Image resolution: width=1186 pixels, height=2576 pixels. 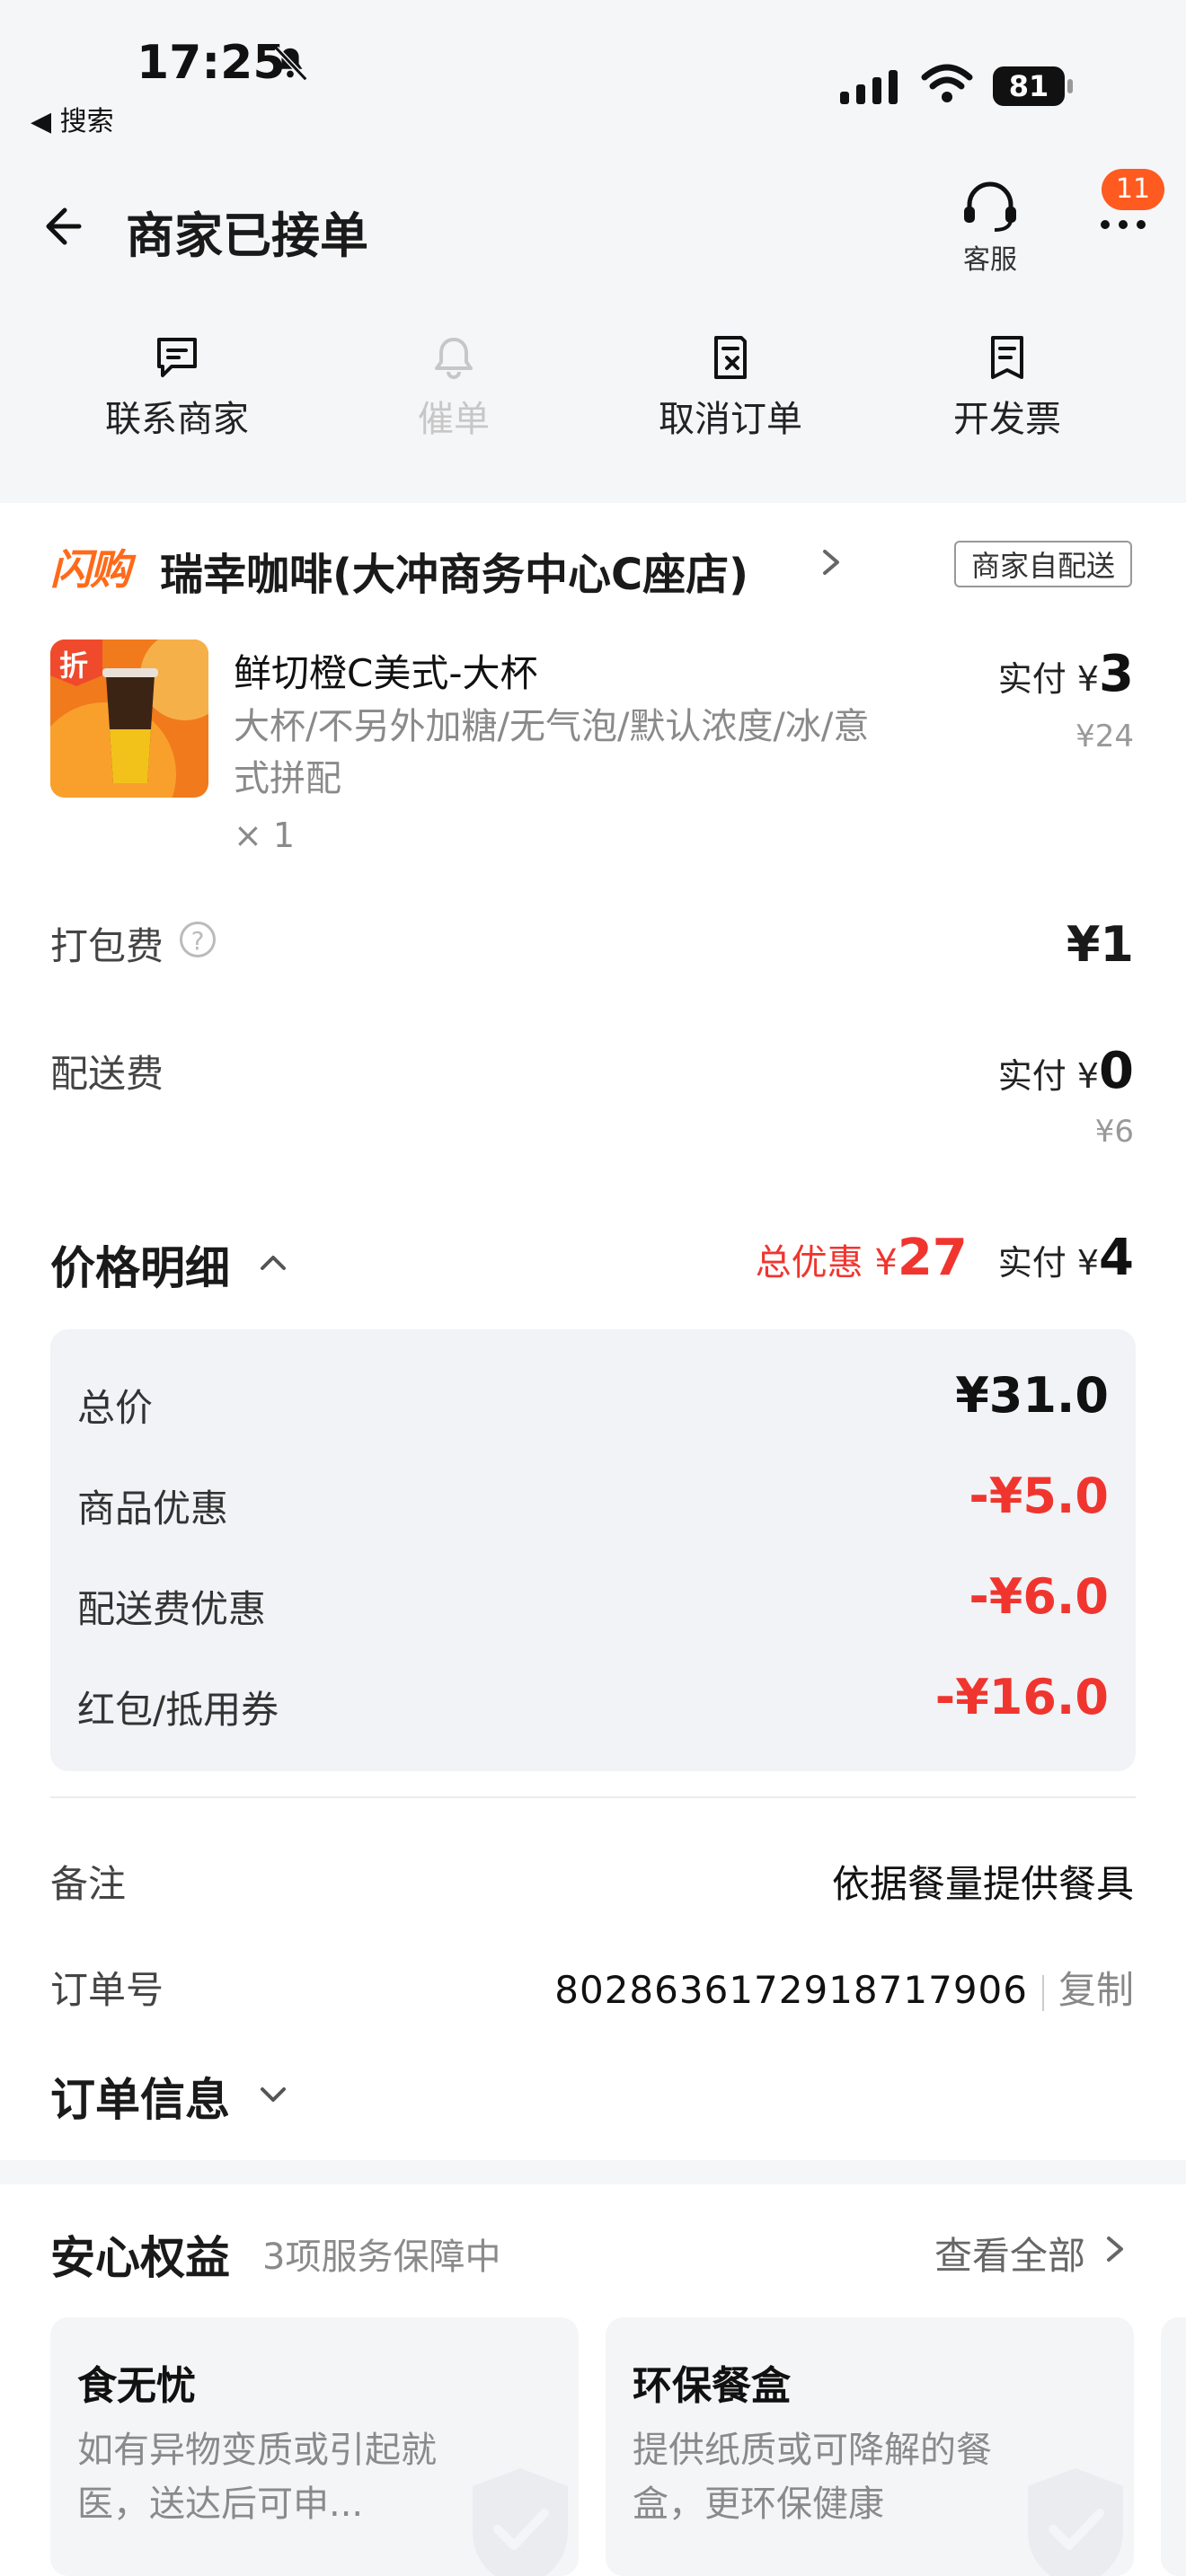 I want to click on battery-level: 81, so click(x=1029, y=86).